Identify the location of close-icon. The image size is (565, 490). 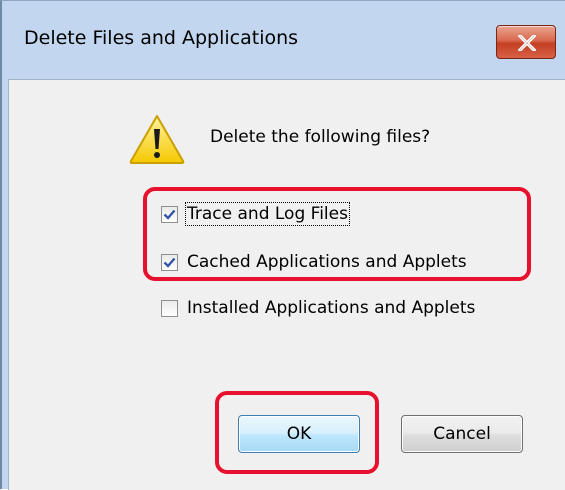
(527, 43).